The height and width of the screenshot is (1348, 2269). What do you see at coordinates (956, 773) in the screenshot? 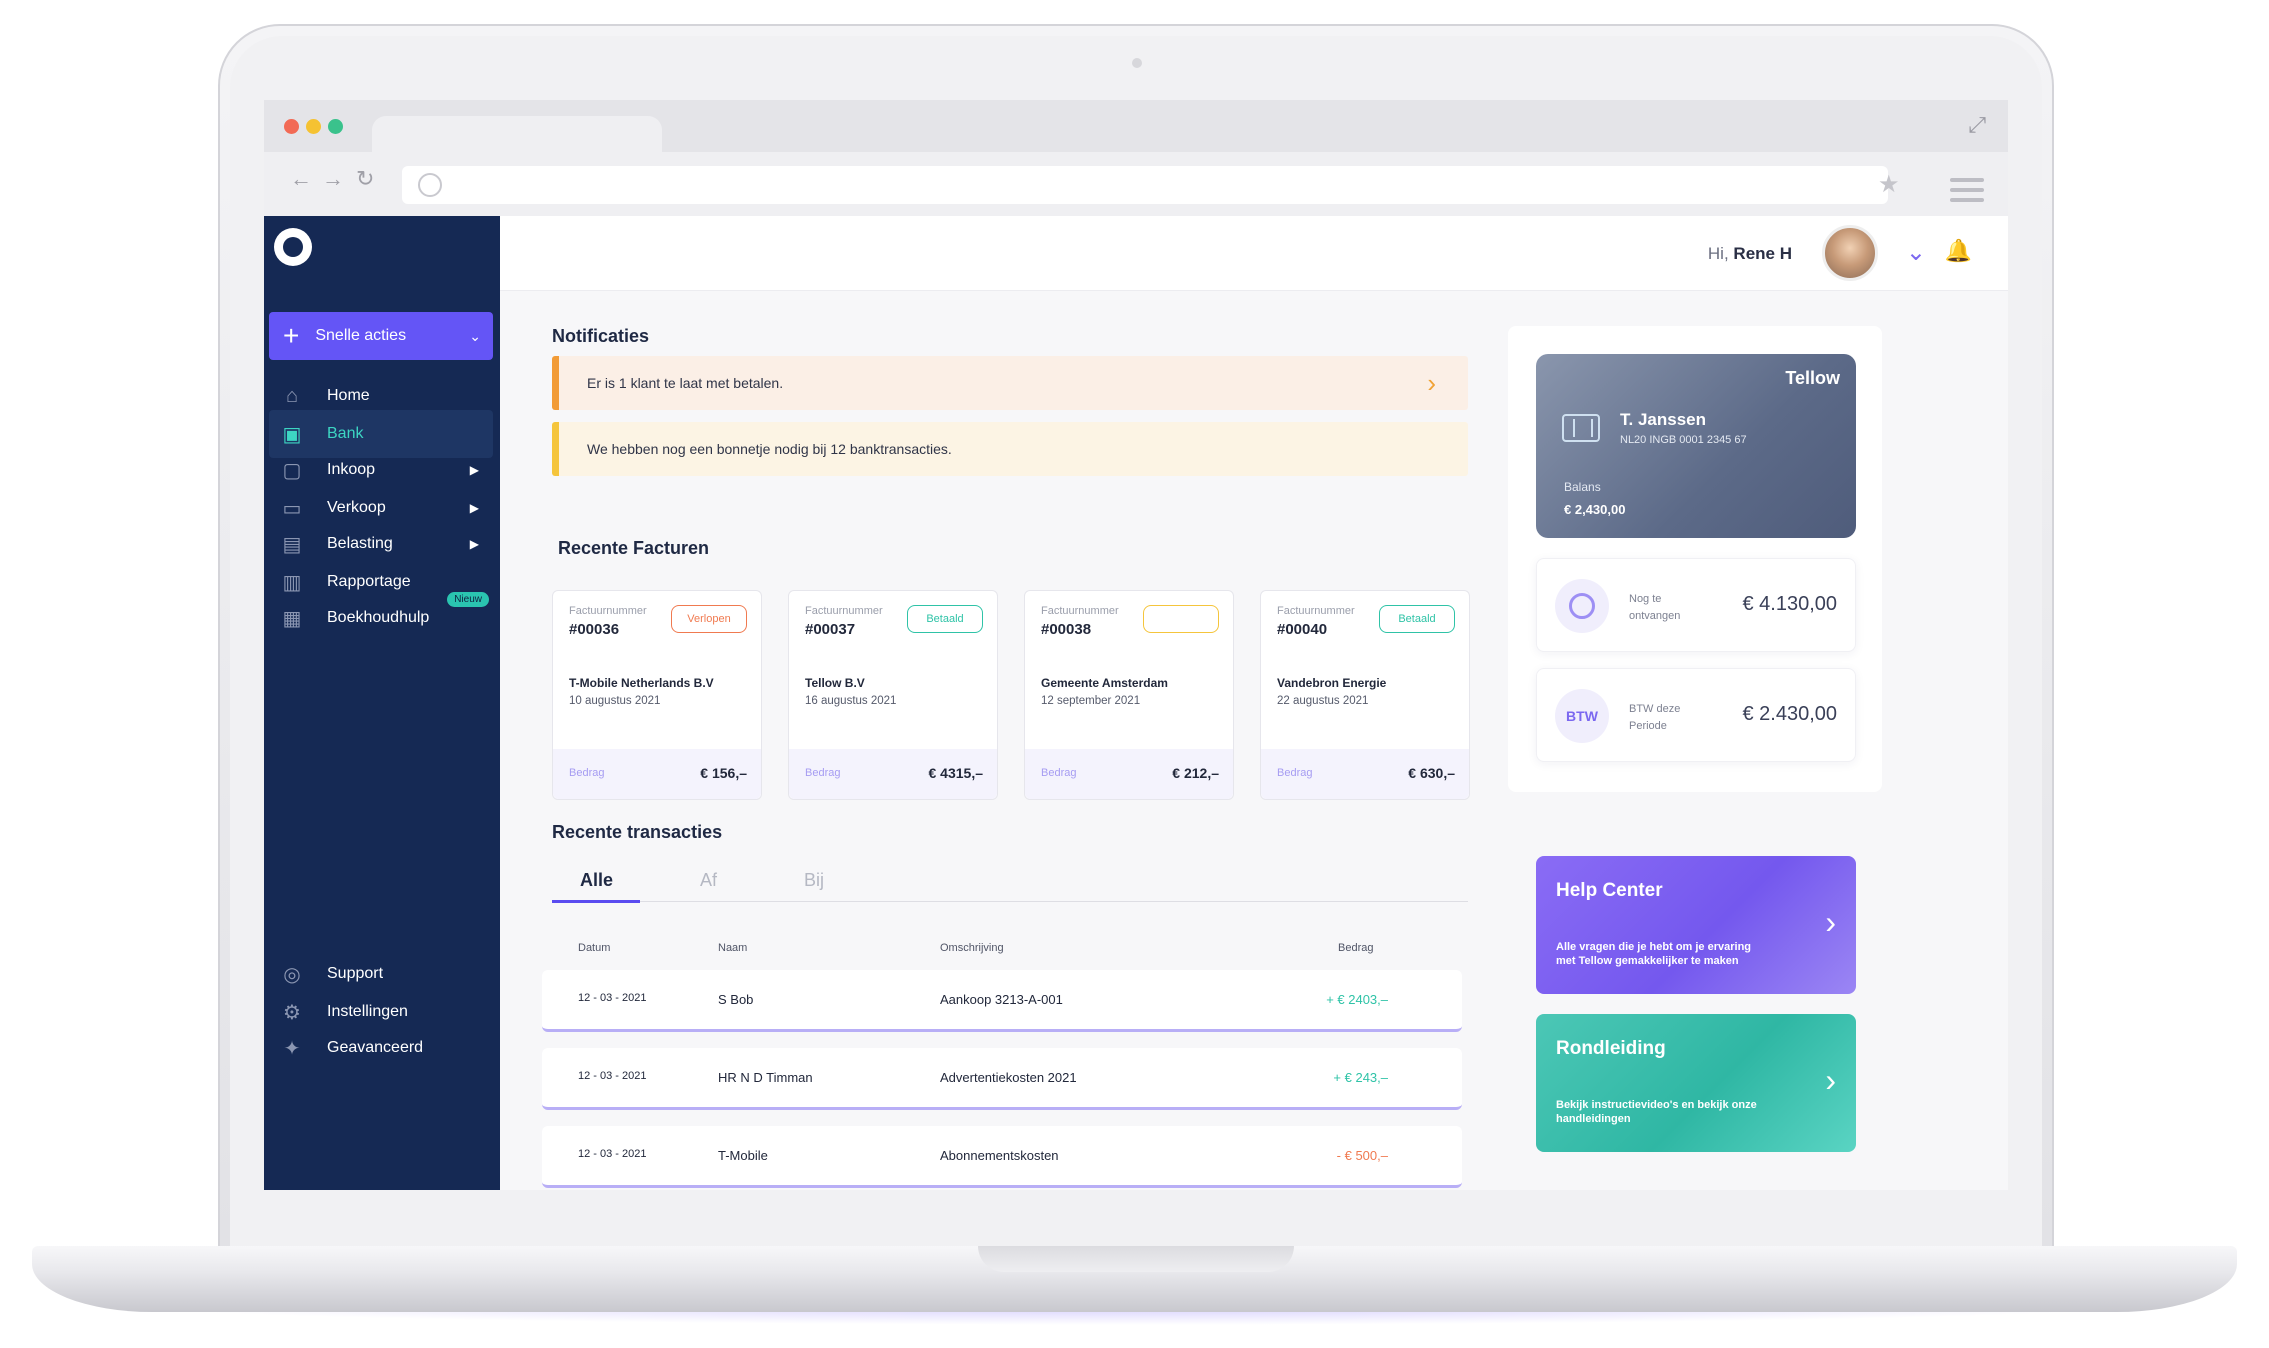
I see `invoice-amount: € 4315,–` at bounding box center [956, 773].